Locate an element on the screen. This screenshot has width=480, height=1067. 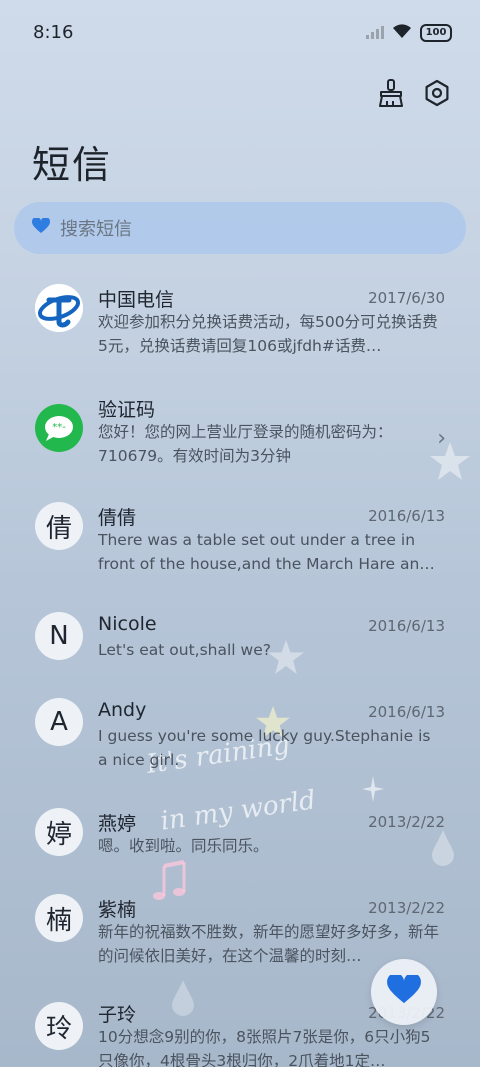
signal-icon is located at coordinates (375, 33).